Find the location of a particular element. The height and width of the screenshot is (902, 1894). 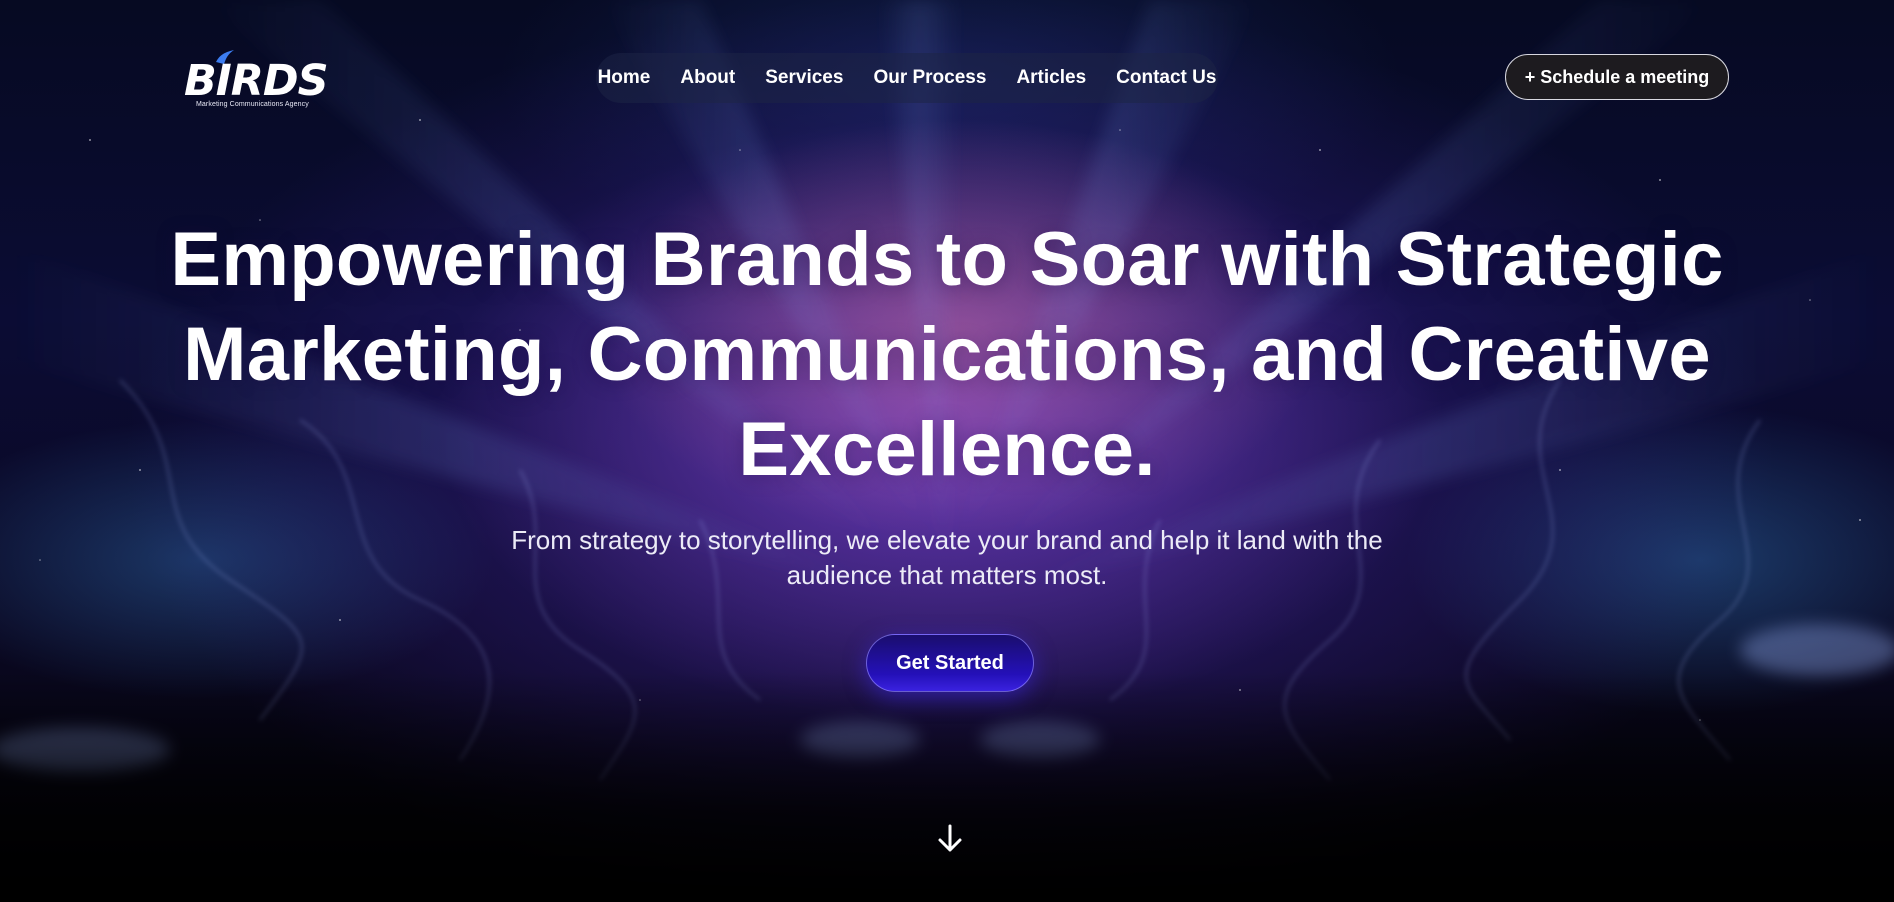

schedule-meeting-button: + Schedule a meeting is located at coordinates (1617, 77).